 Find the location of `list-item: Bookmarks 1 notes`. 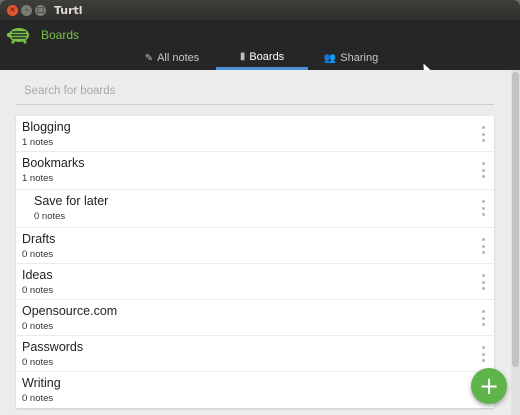

list-item: Bookmarks 1 notes is located at coordinates (255, 171).